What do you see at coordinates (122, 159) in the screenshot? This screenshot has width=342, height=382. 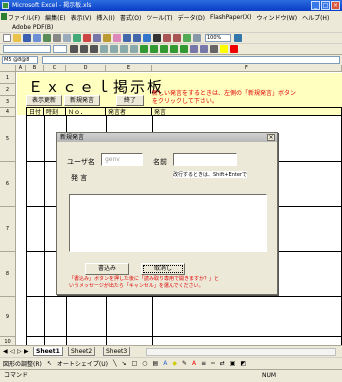 I see `user-name-field: genv` at bounding box center [122, 159].